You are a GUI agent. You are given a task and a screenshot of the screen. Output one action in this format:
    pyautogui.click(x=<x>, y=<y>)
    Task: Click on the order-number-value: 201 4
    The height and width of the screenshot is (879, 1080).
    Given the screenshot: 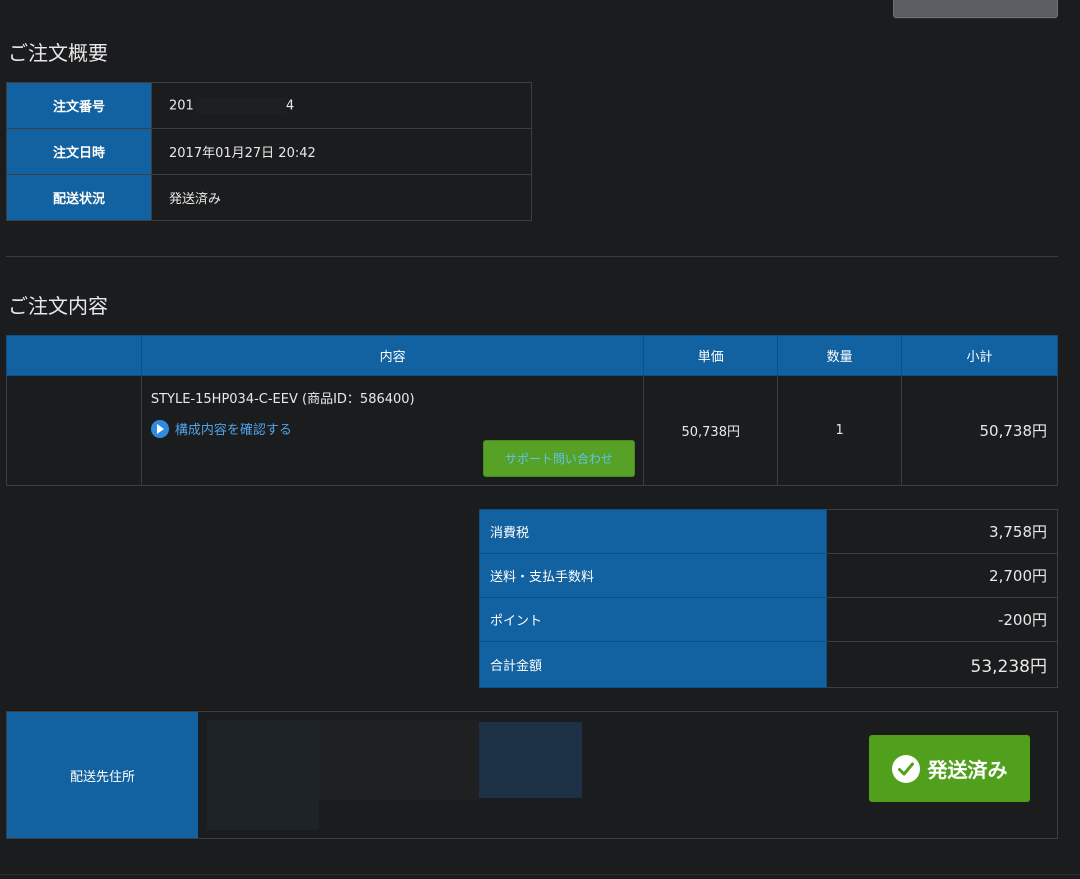 What is the action you would take?
    pyautogui.click(x=341, y=105)
    